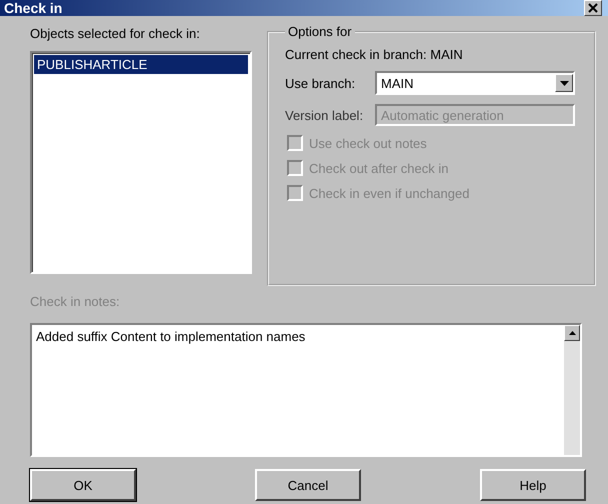 This screenshot has height=504, width=608. What do you see at coordinates (374, 54) in the screenshot?
I see `current-branch-text: Current check in branch: MAIN` at bounding box center [374, 54].